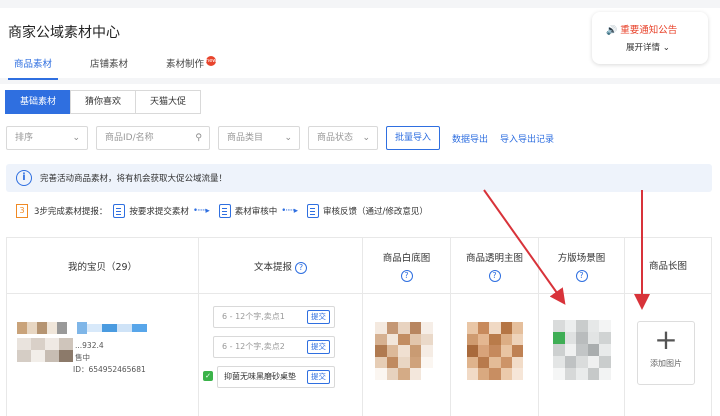 The width and height of the screenshot is (720, 416). Describe the element at coordinates (413, 138) in the screenshot. I see `bulk-import-button: 批量导入` at that location.